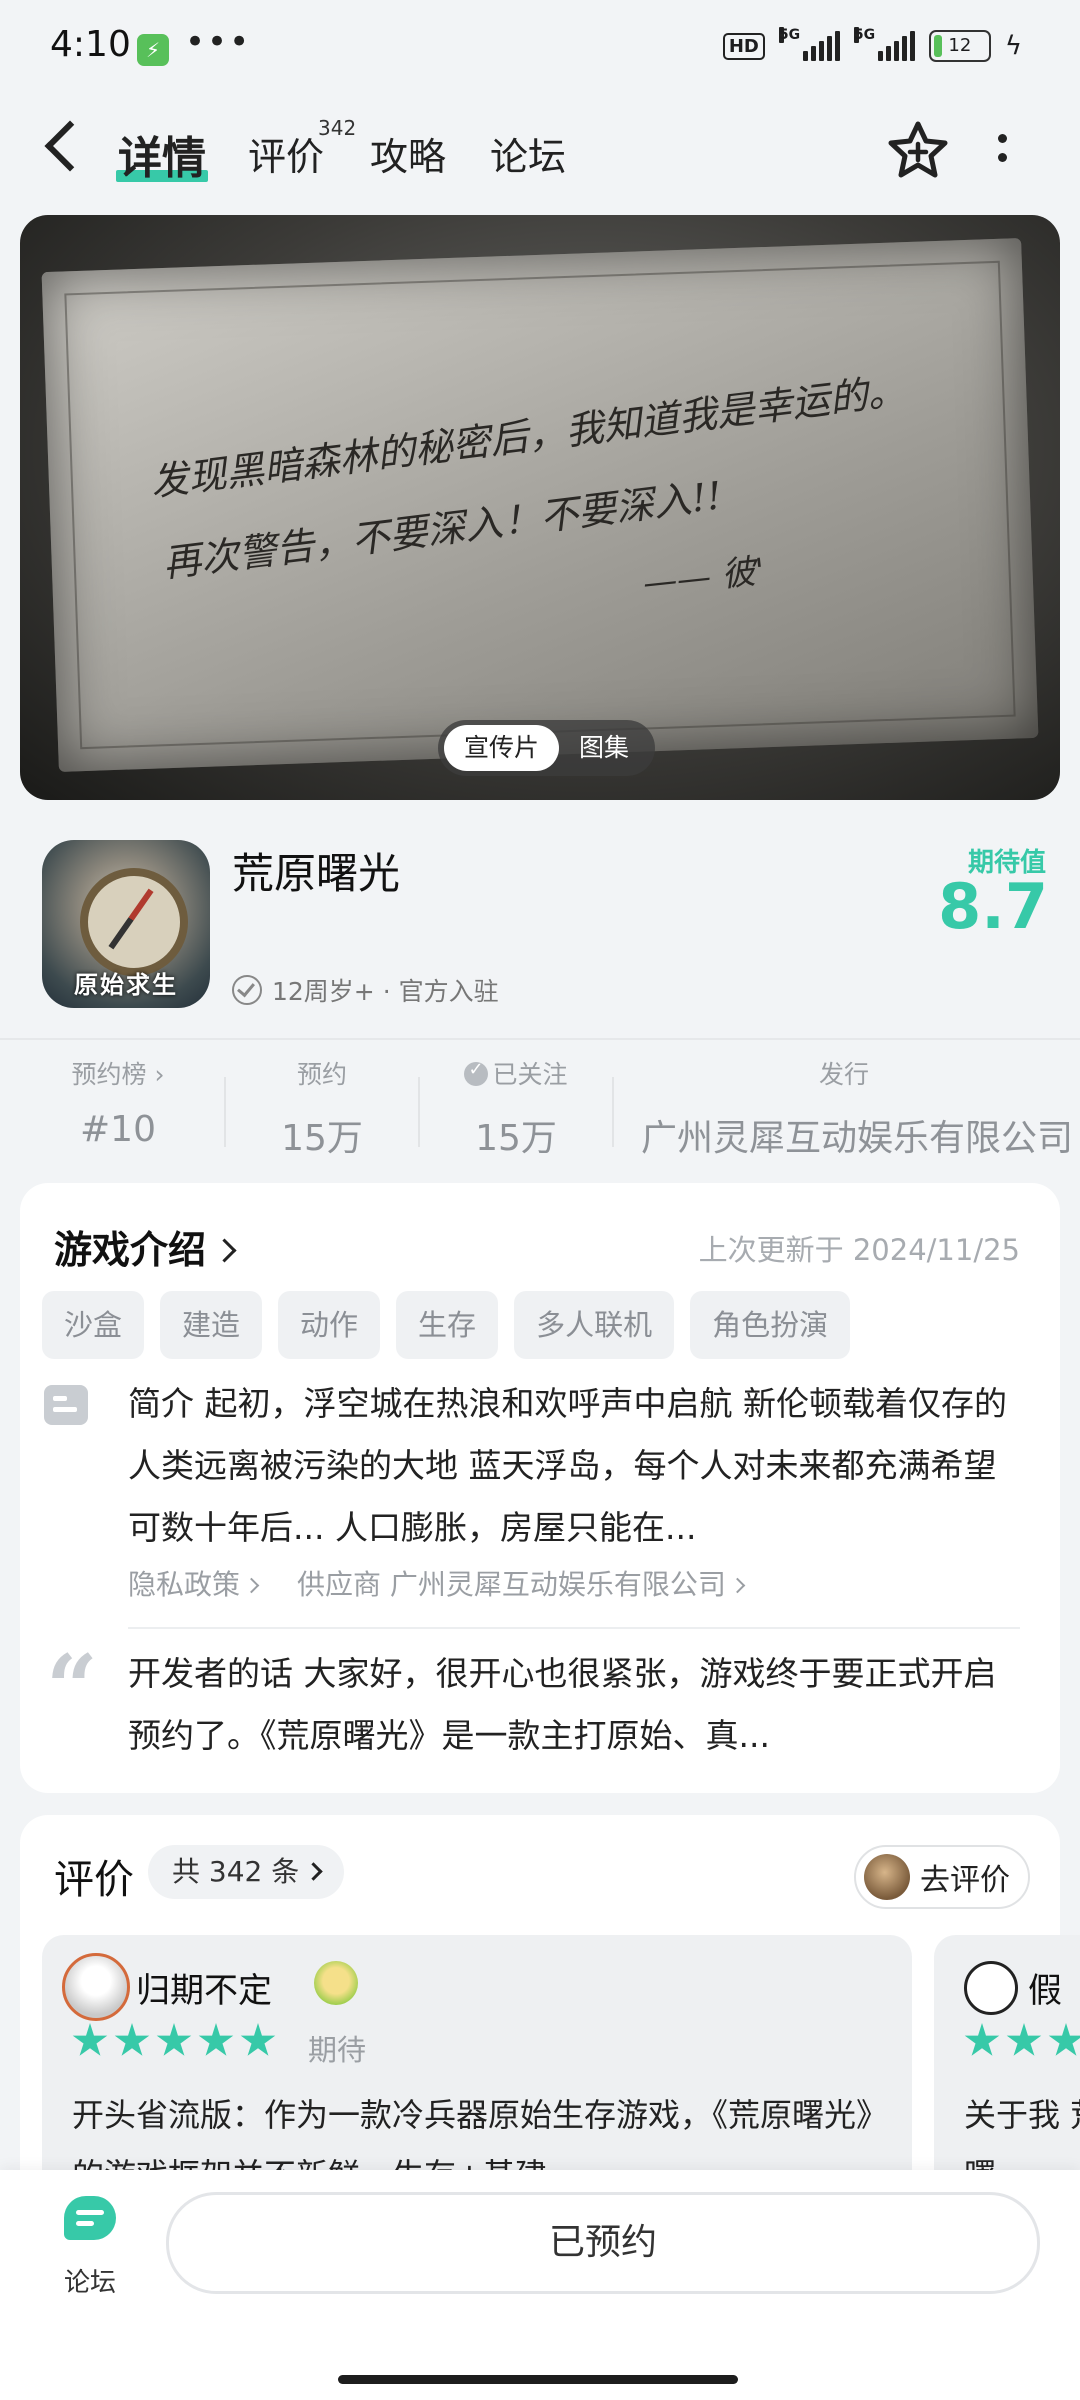 The image size is (1080, 2400). I want to click on user-avatar, so click(887, 1877).